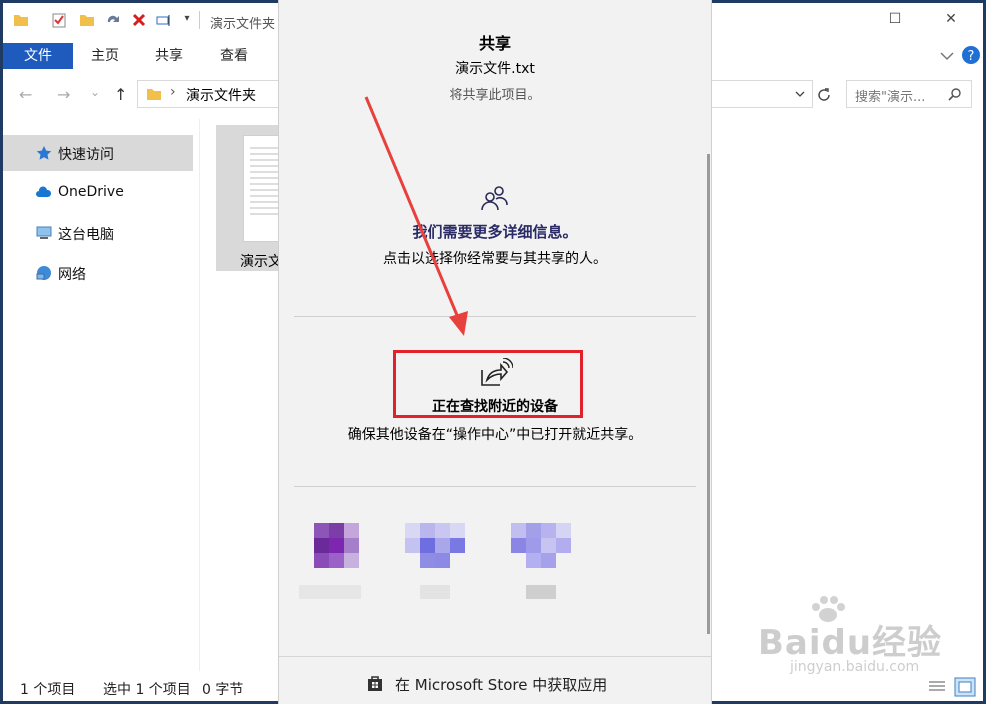  Describe the element at coordinates (86, 155) in the screenshot. I see `sidebar-item-label: 快速访问` at that location.